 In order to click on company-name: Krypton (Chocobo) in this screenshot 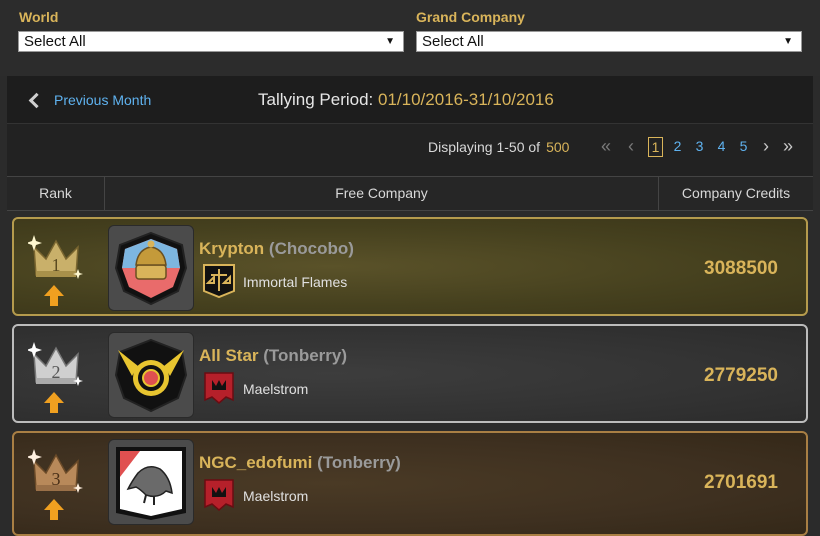, I will do `click(276, 249)`.